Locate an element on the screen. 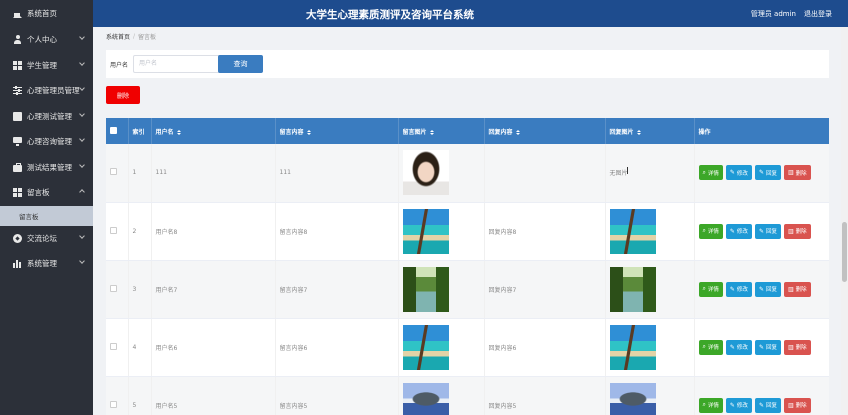  sidebar-item-consultation: 心理咨询管理 is located at coordinates (46, 142).